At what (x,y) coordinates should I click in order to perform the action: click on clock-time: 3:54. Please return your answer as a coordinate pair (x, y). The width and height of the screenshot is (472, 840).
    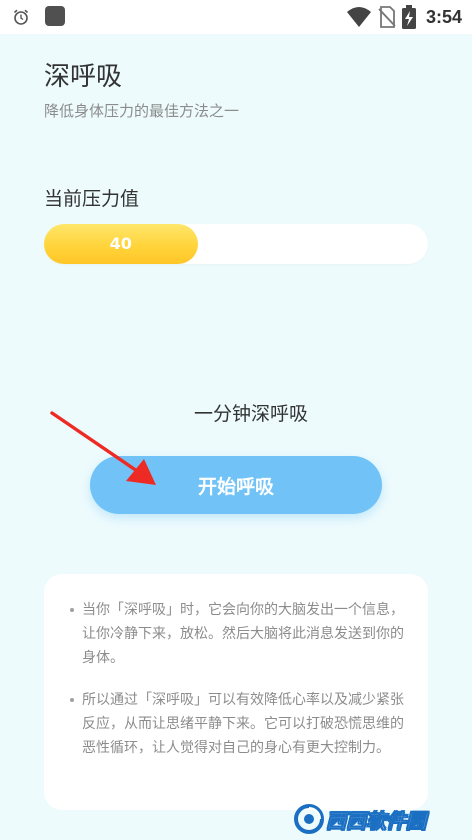
    Looking at the image, I should click on (443, 16).